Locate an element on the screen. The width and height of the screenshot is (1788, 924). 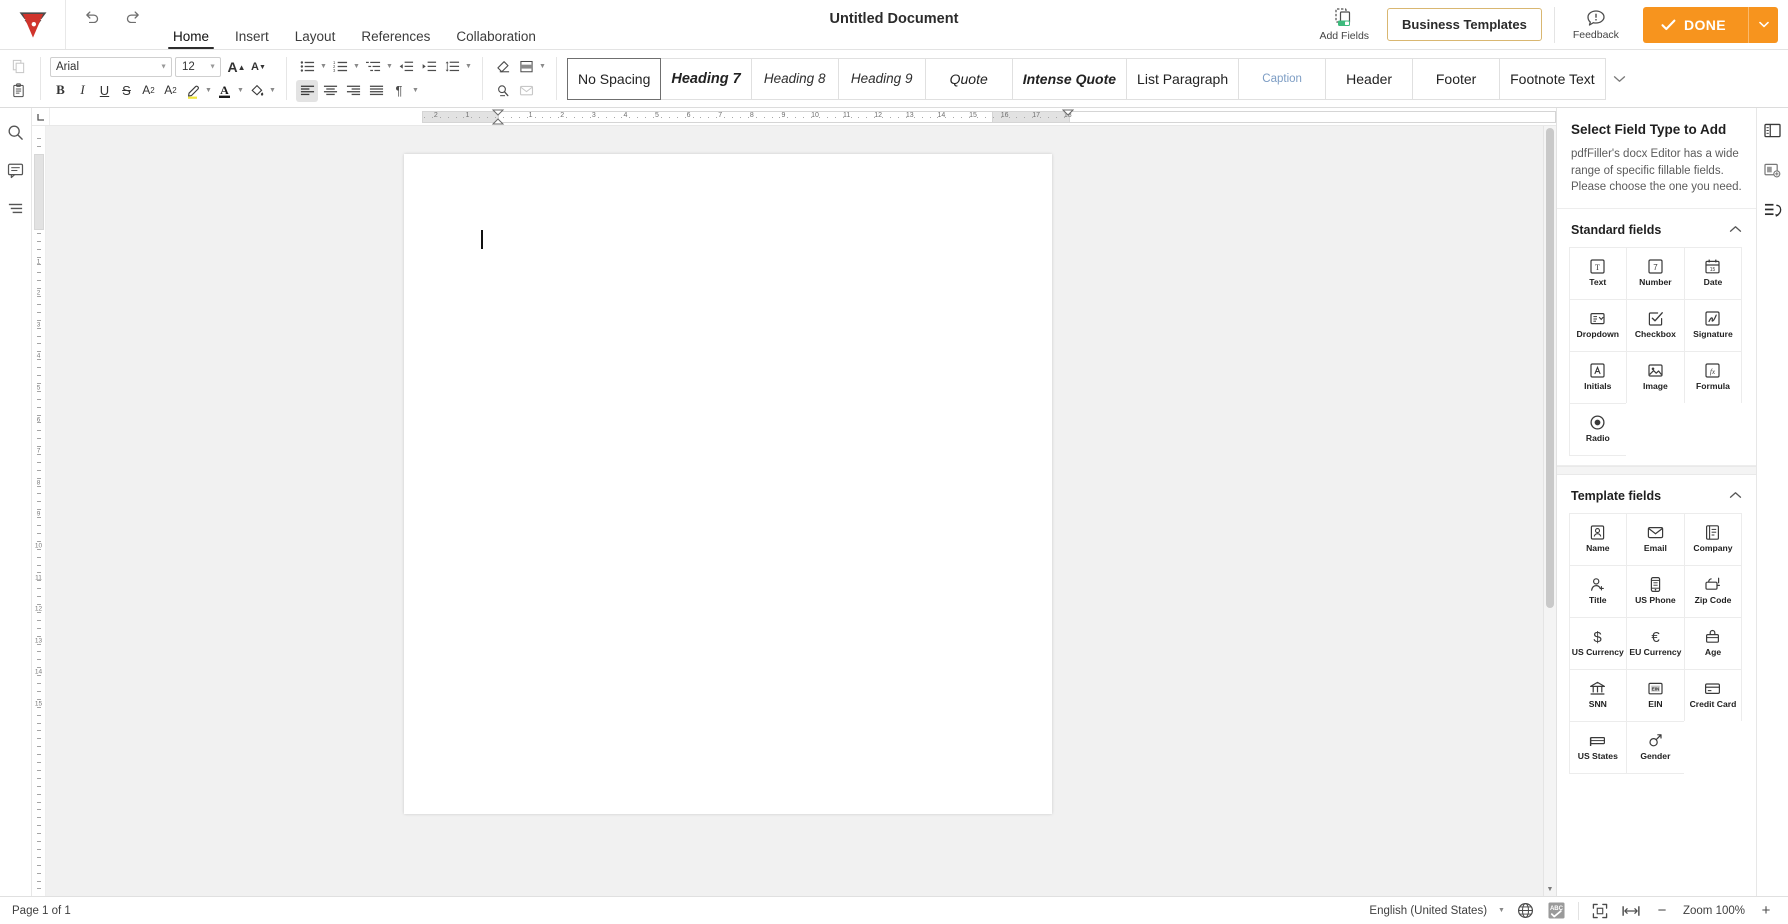
field-type-checkbox: Checkbox is located at coordinates (1655, 325).